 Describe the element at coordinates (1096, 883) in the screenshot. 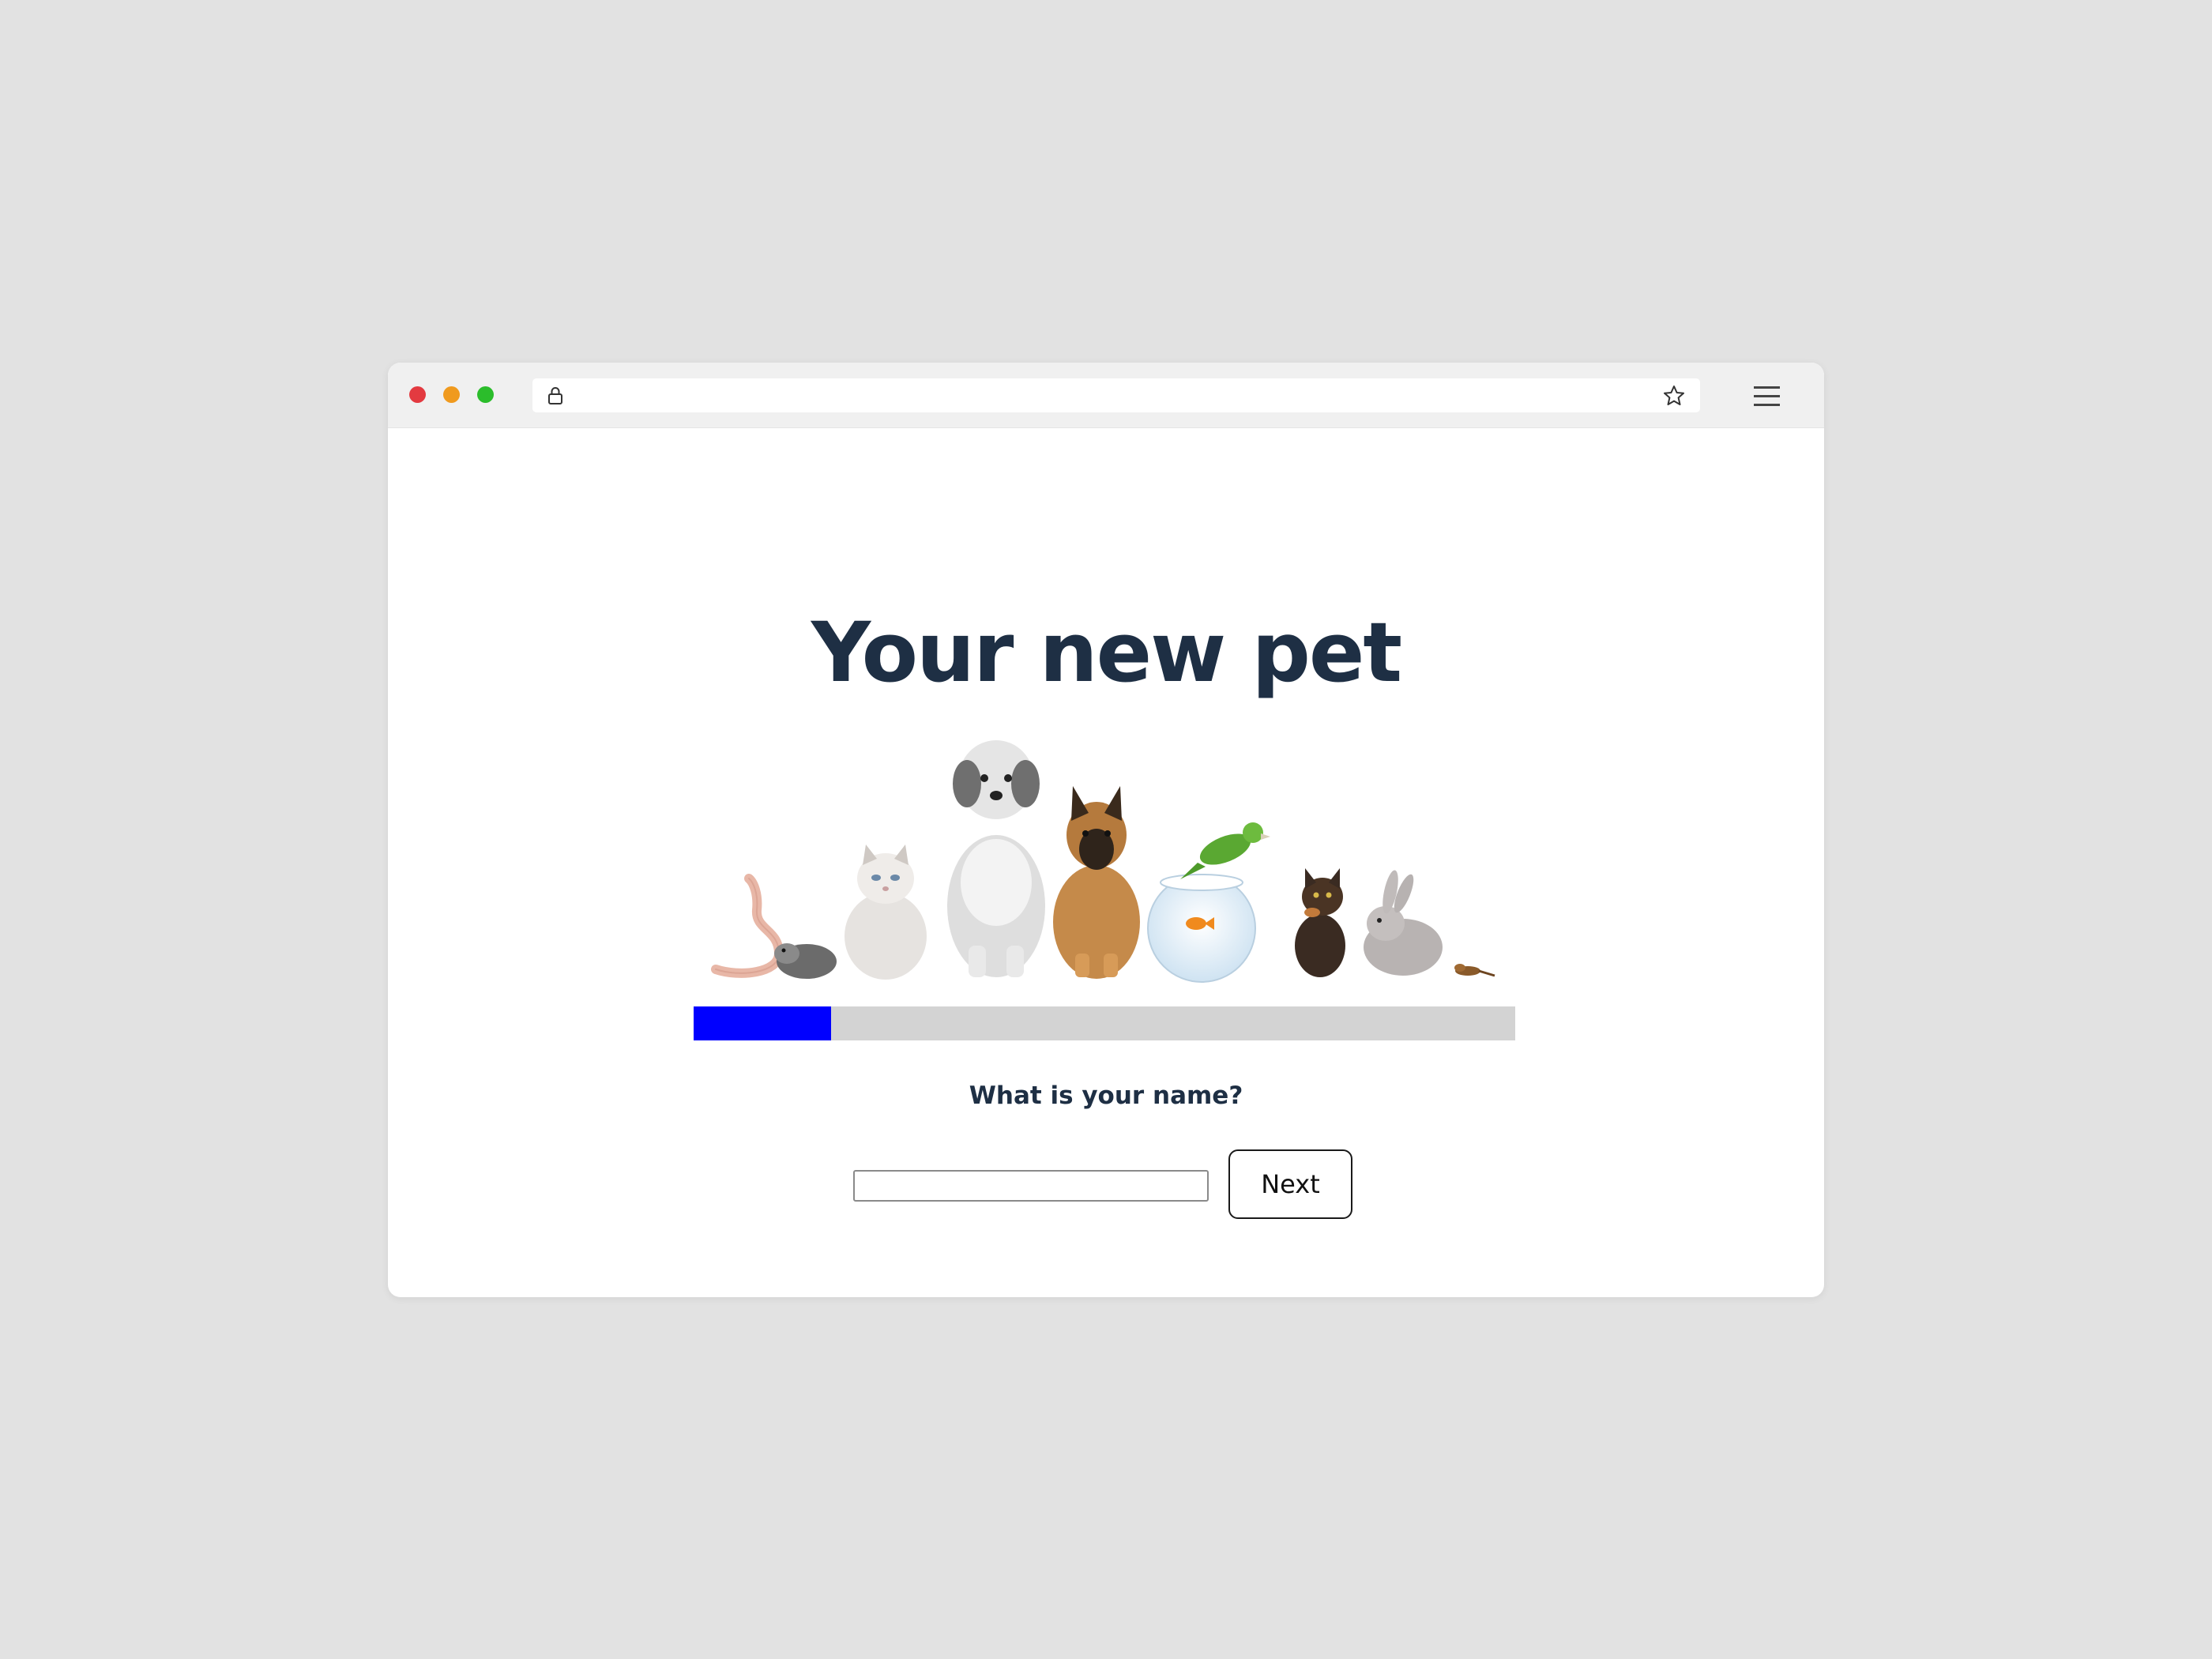

I see `puppy-image` at that location.